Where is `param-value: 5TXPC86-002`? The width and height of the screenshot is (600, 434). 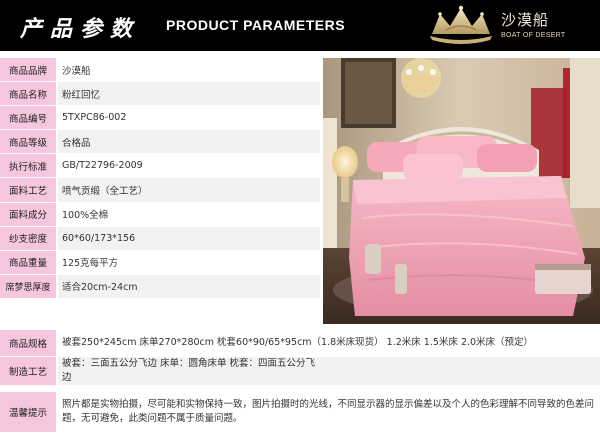
param-value: 5TXPC86-002 is located at coordinates (189, 118).